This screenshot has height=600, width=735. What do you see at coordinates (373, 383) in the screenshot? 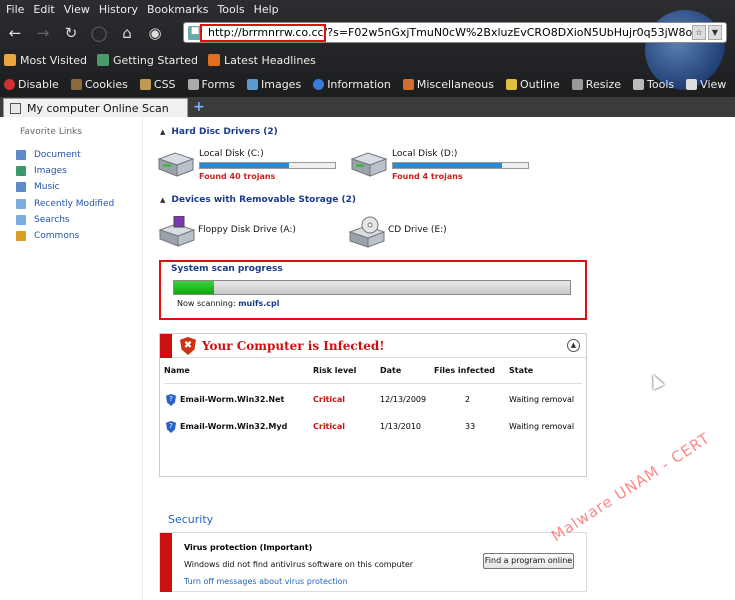
I see `header-divider` at bounding box center [373, 383].